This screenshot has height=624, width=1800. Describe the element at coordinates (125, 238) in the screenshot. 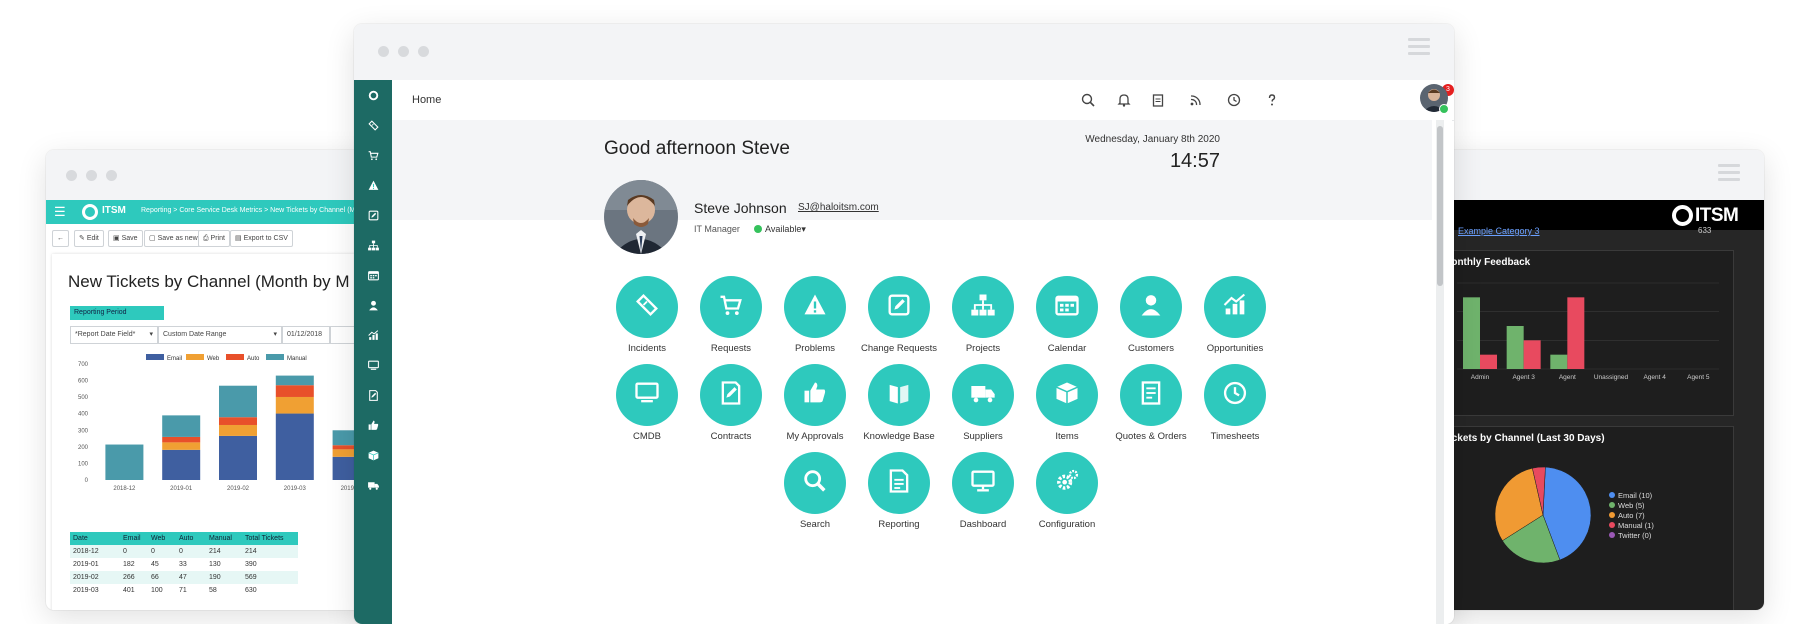

I see `save-button: ▣ Save` at that location.